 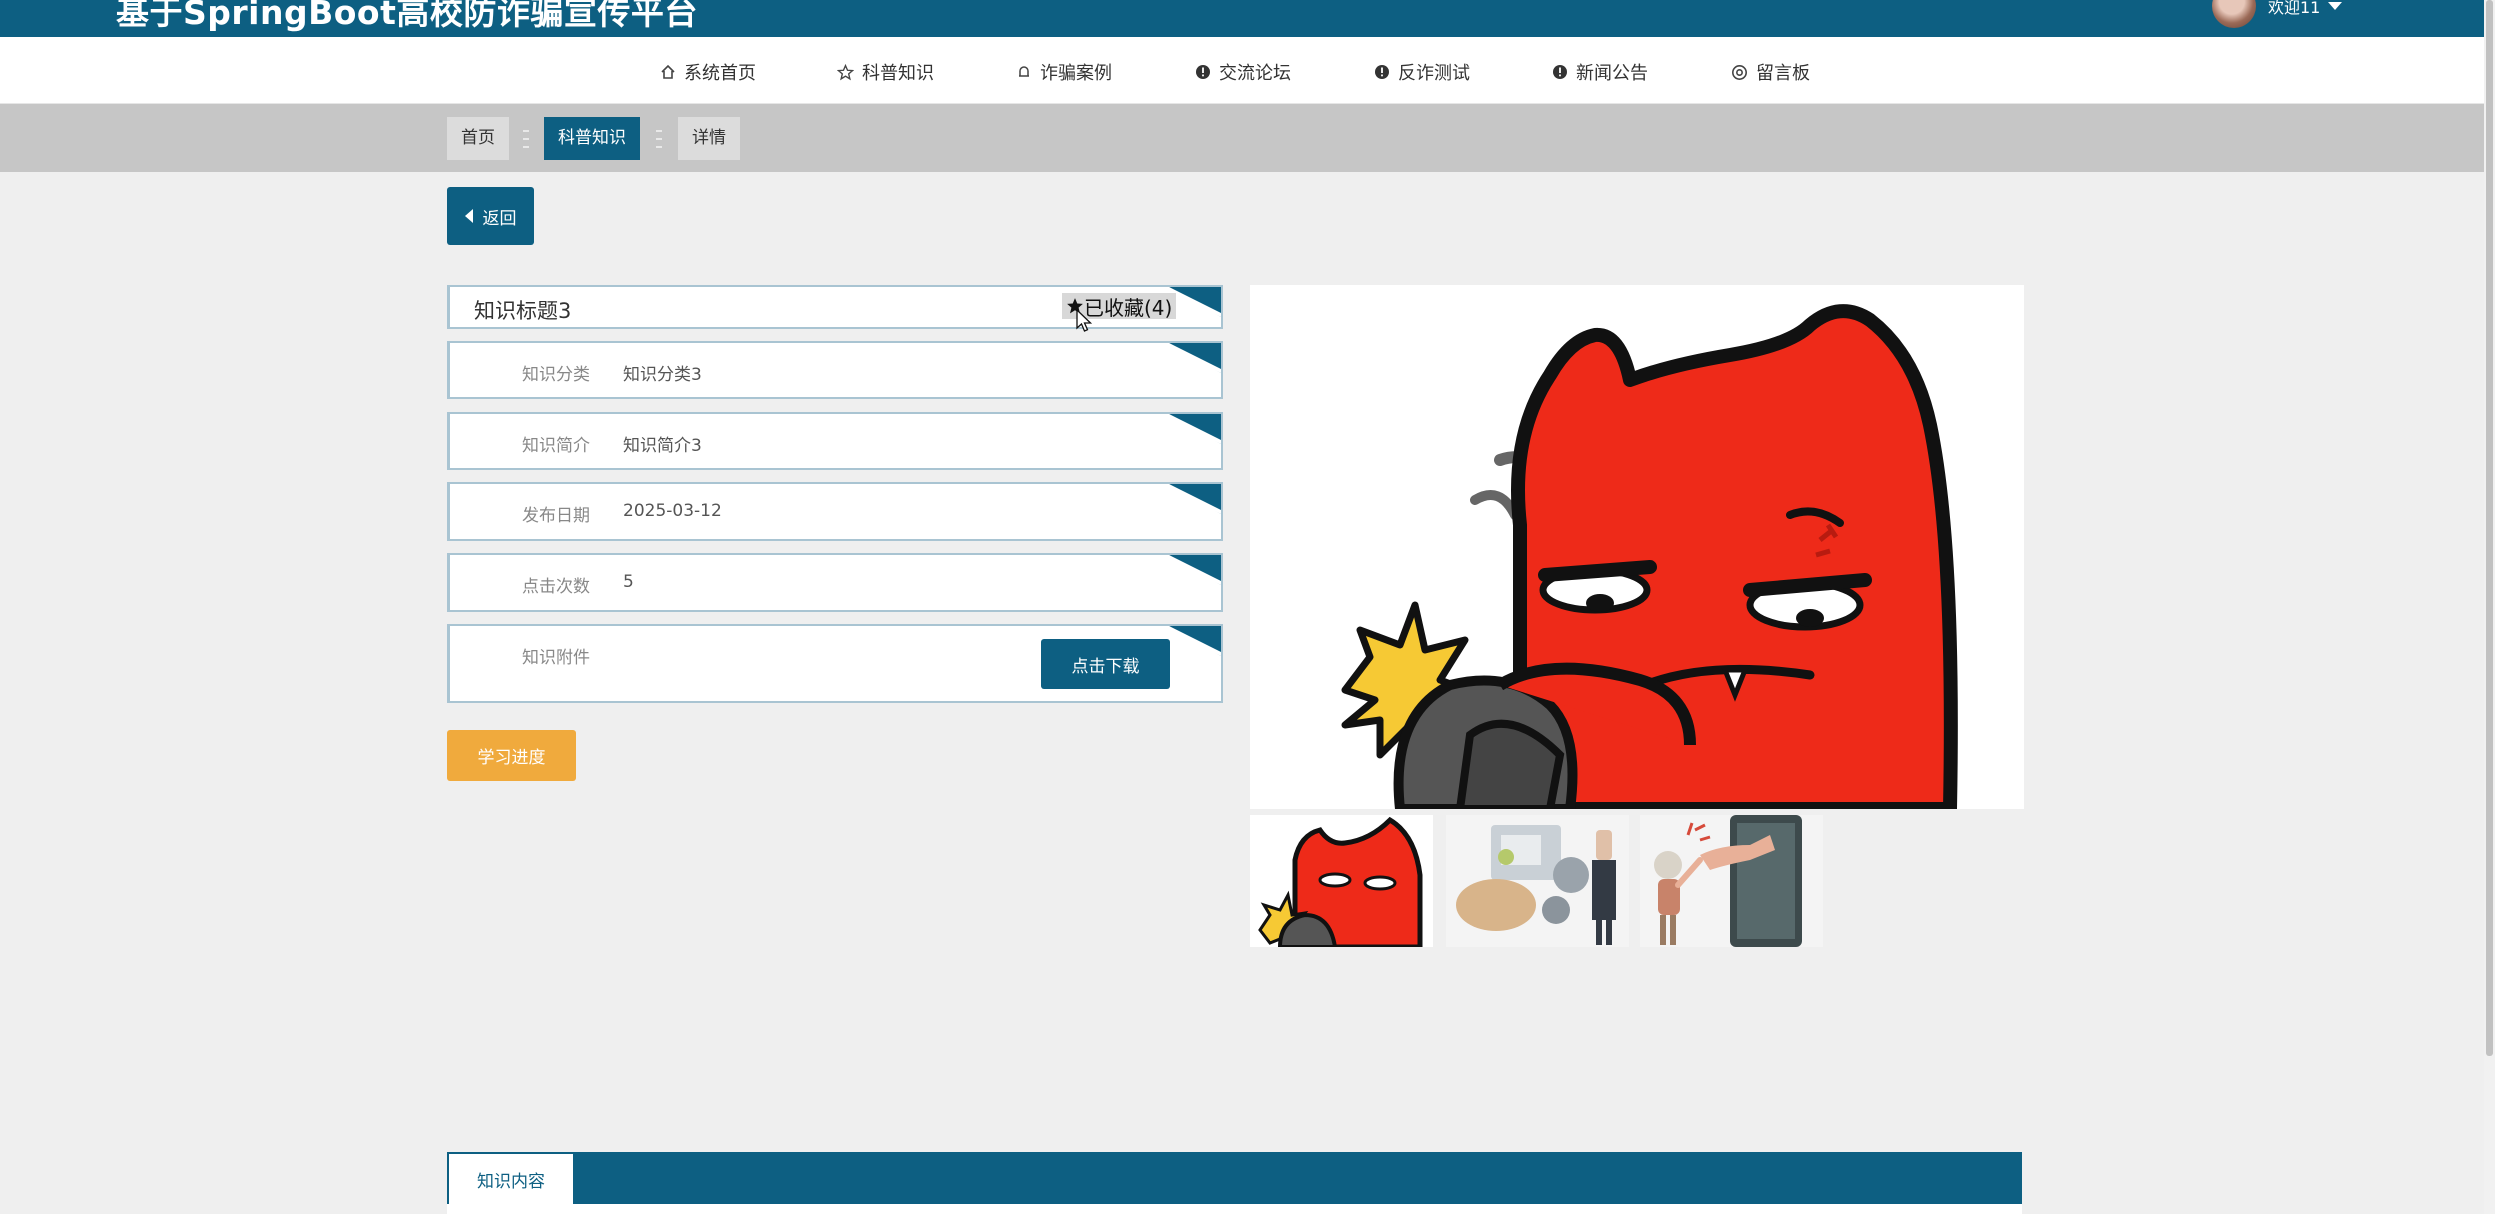 I want to click on scrollbar-thumb, so click(x=2489, y=528).